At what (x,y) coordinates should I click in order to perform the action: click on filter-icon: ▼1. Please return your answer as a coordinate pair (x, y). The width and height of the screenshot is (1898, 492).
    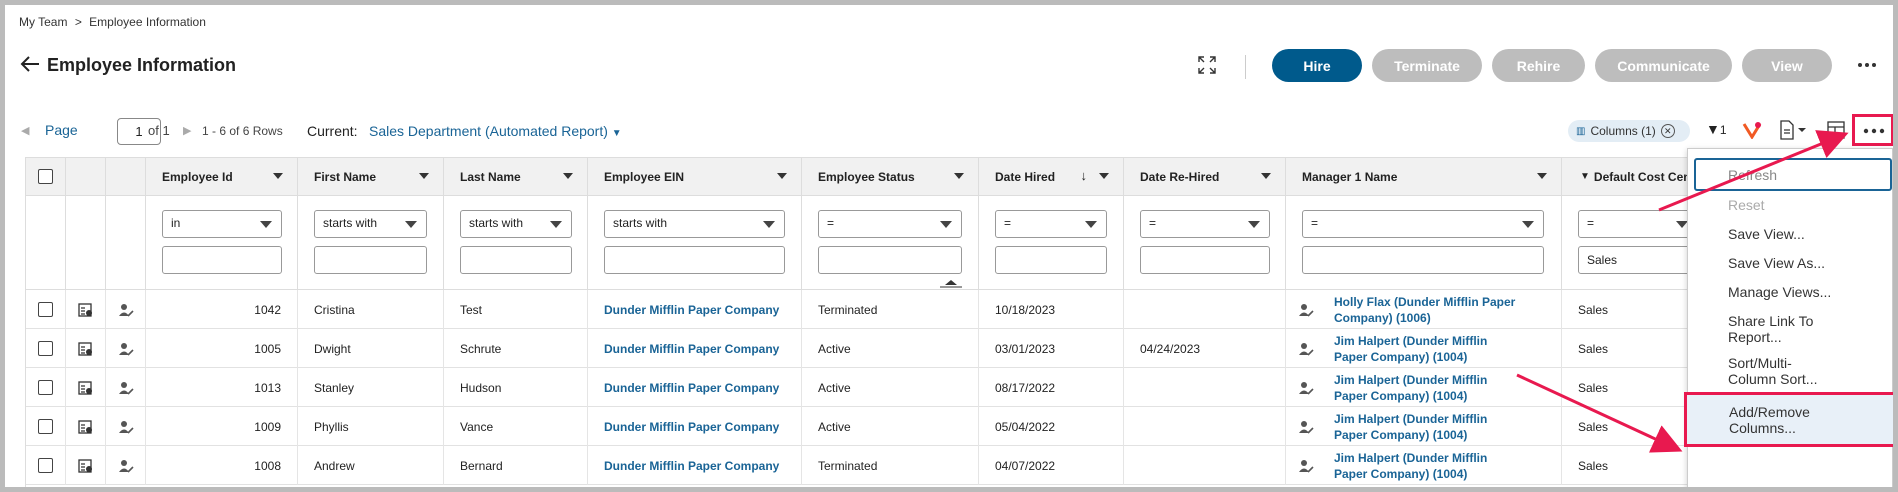
    Looking at the image, I should click on (1716, 129).